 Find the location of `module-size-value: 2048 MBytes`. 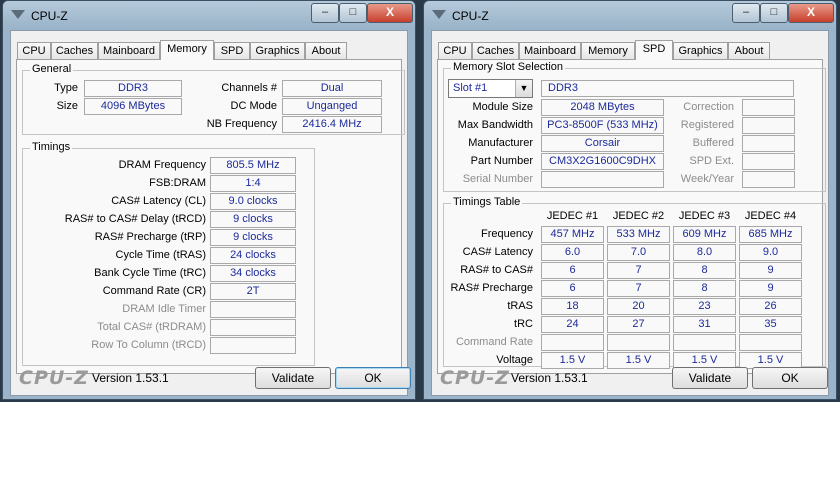

module-size-value: 2048 MBytes is located at coordinates (602, 107).